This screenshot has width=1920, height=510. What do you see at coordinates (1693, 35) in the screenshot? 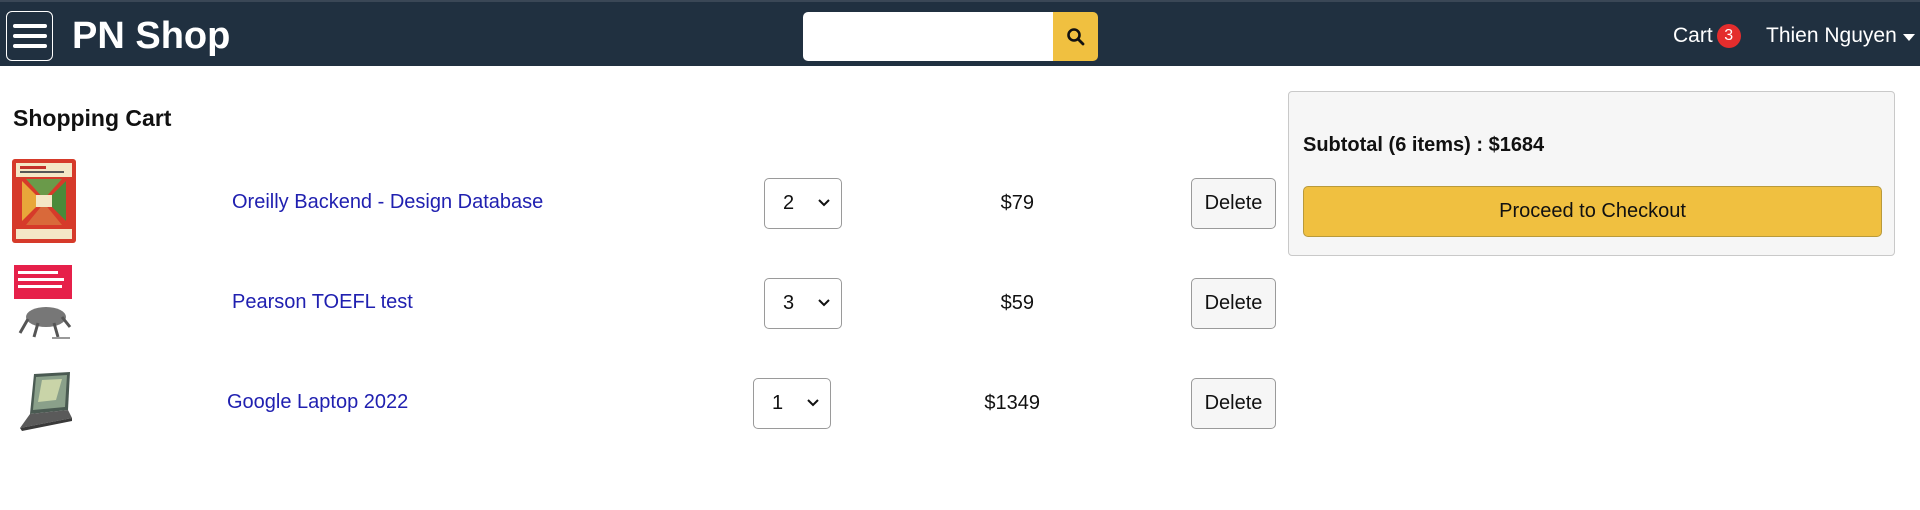
I see `cart-label: Cart` at bounding box center [1693, 35].